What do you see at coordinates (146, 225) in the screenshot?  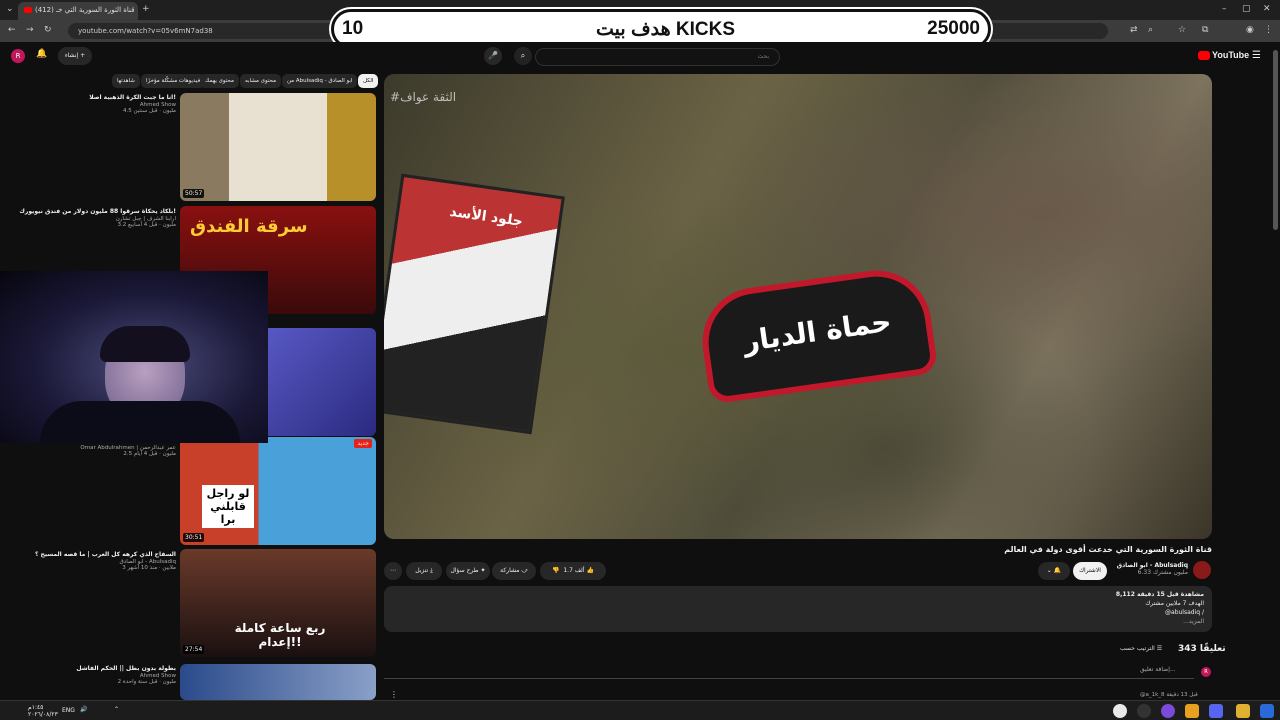 I see `related-stats: 3.2 مليون · قبل 4 أسابيع` at bounding box center [146, 225].